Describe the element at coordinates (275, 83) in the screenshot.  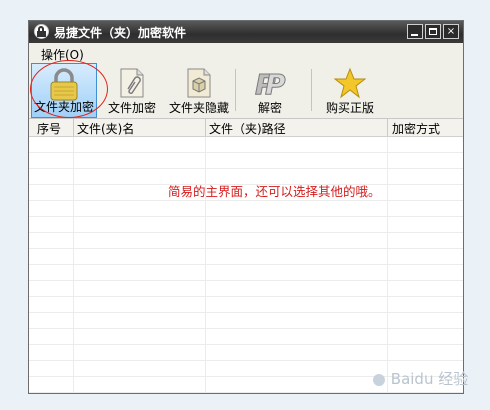
I see `svg-text: P` at that location.